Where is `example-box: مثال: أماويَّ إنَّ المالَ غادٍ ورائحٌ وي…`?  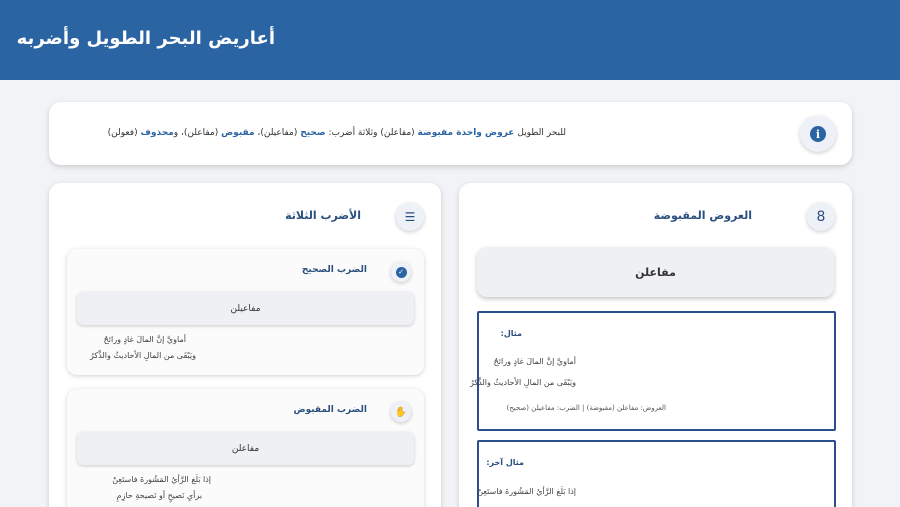 example-box: مثال: أماويَّ إنَّ المالَ غادٍ ورائحٌ وي… is located at coordinates (653, 371).